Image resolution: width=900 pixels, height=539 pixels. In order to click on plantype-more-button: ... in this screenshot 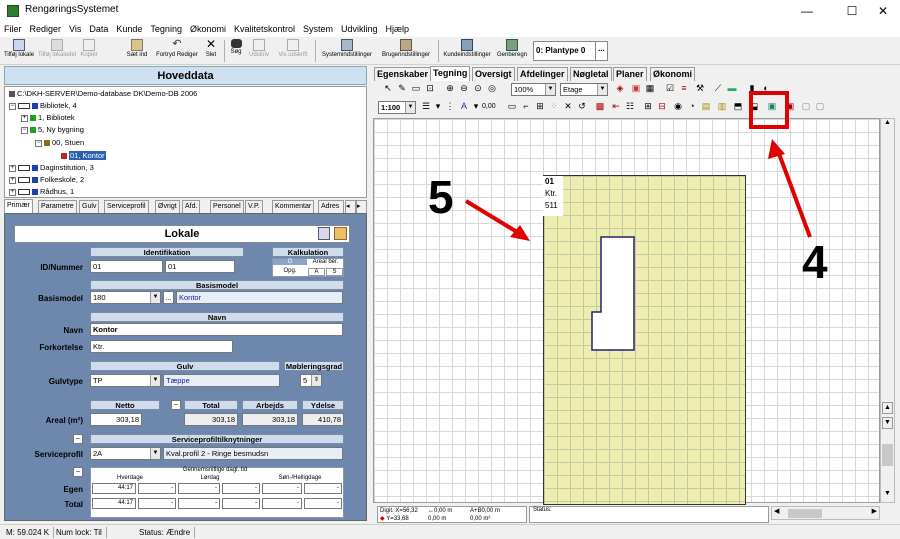, I will do `click(601, 51)`.